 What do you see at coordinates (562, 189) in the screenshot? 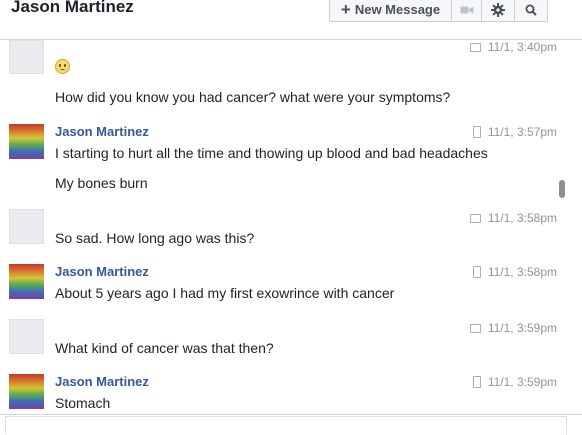
I see `scrollbar-thumb` at bounding box center [562, 189].